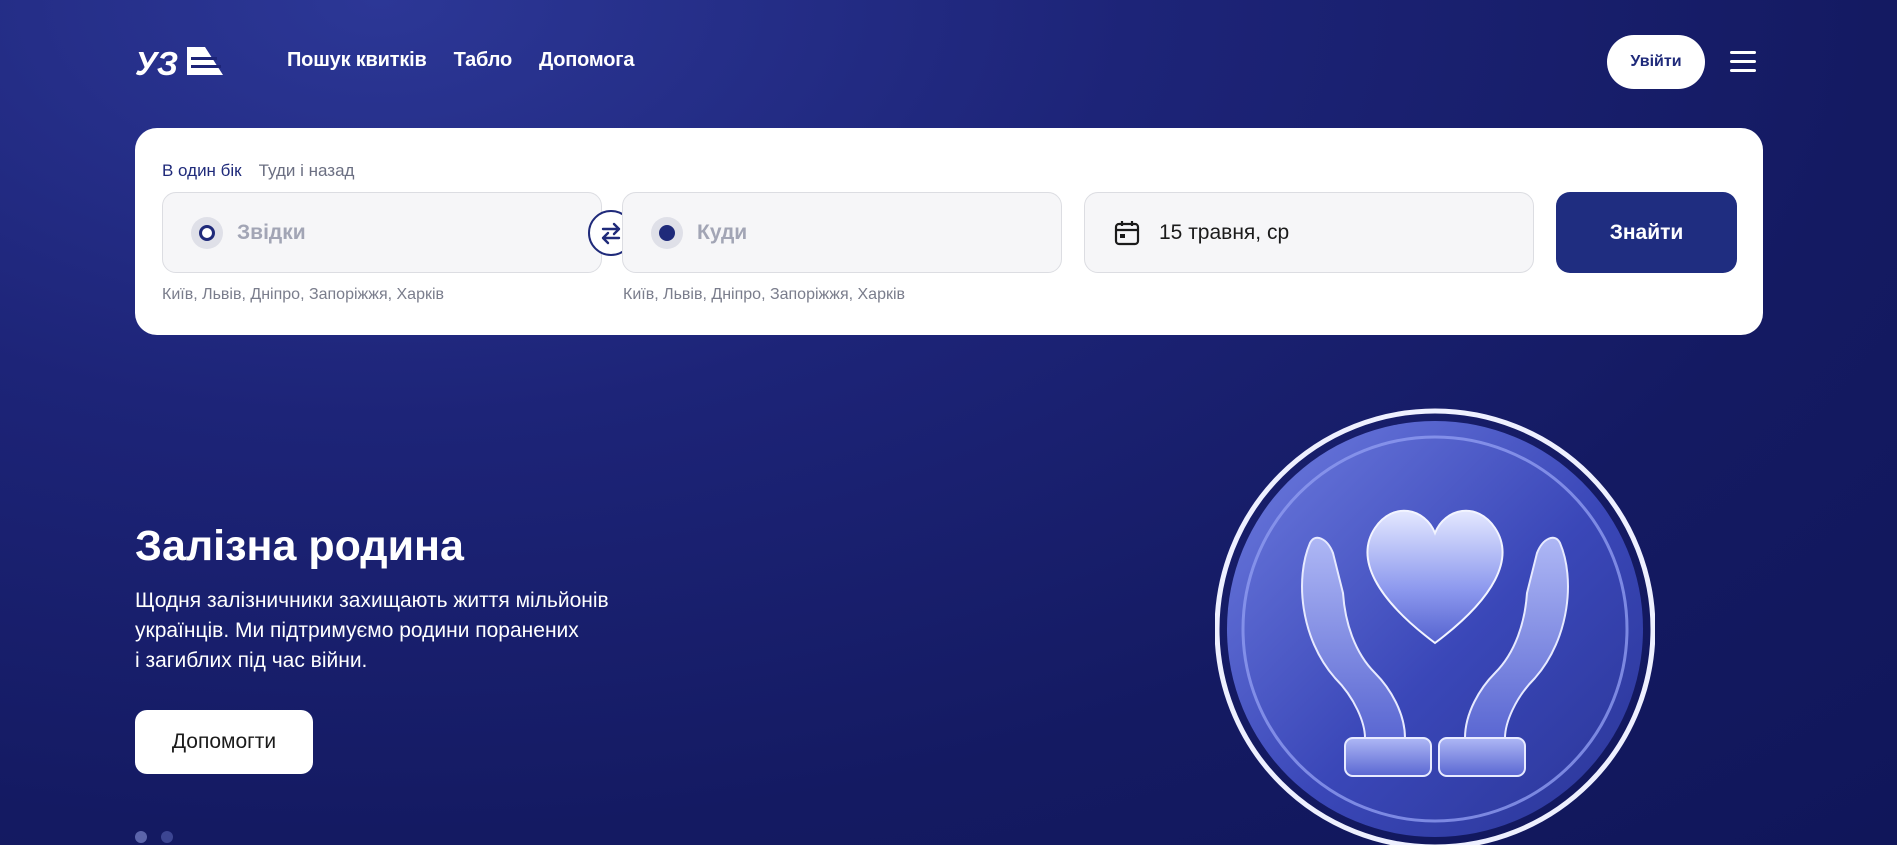  Describe the element at coordinates (611, 233) in the screenshot. I see `swap-arrows-icon` at that location.